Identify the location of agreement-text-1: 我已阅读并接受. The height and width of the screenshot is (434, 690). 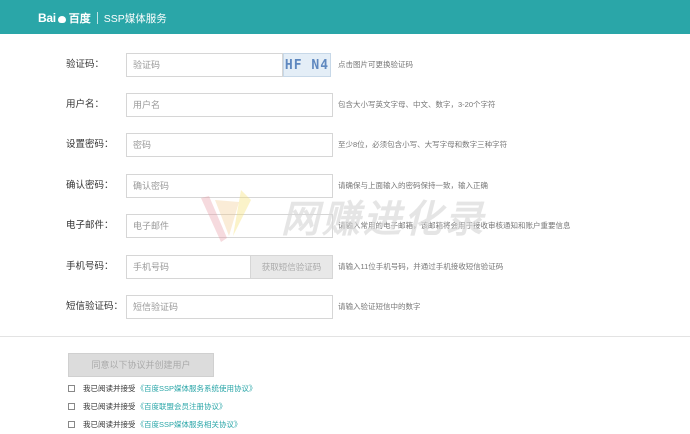
(109, 388).